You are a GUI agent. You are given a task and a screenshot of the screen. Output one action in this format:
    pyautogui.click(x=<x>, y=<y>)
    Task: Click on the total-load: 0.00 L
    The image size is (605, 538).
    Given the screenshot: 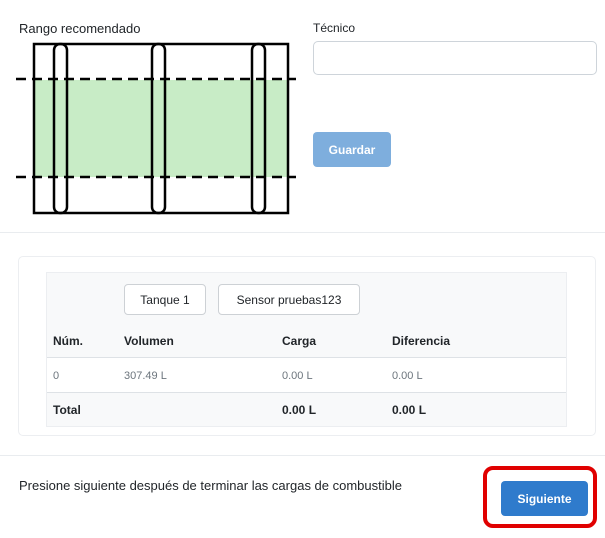 What is the action you would take?
    pyautogui.click(x=299, y=410)
    